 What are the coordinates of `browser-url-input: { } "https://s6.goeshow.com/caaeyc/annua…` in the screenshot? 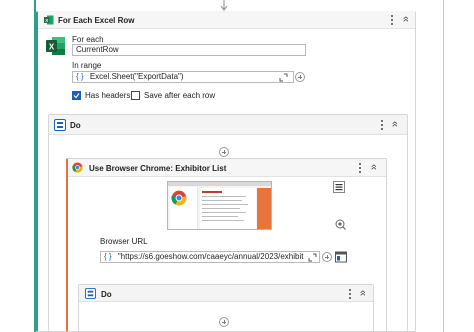 It's located at (210, 257).